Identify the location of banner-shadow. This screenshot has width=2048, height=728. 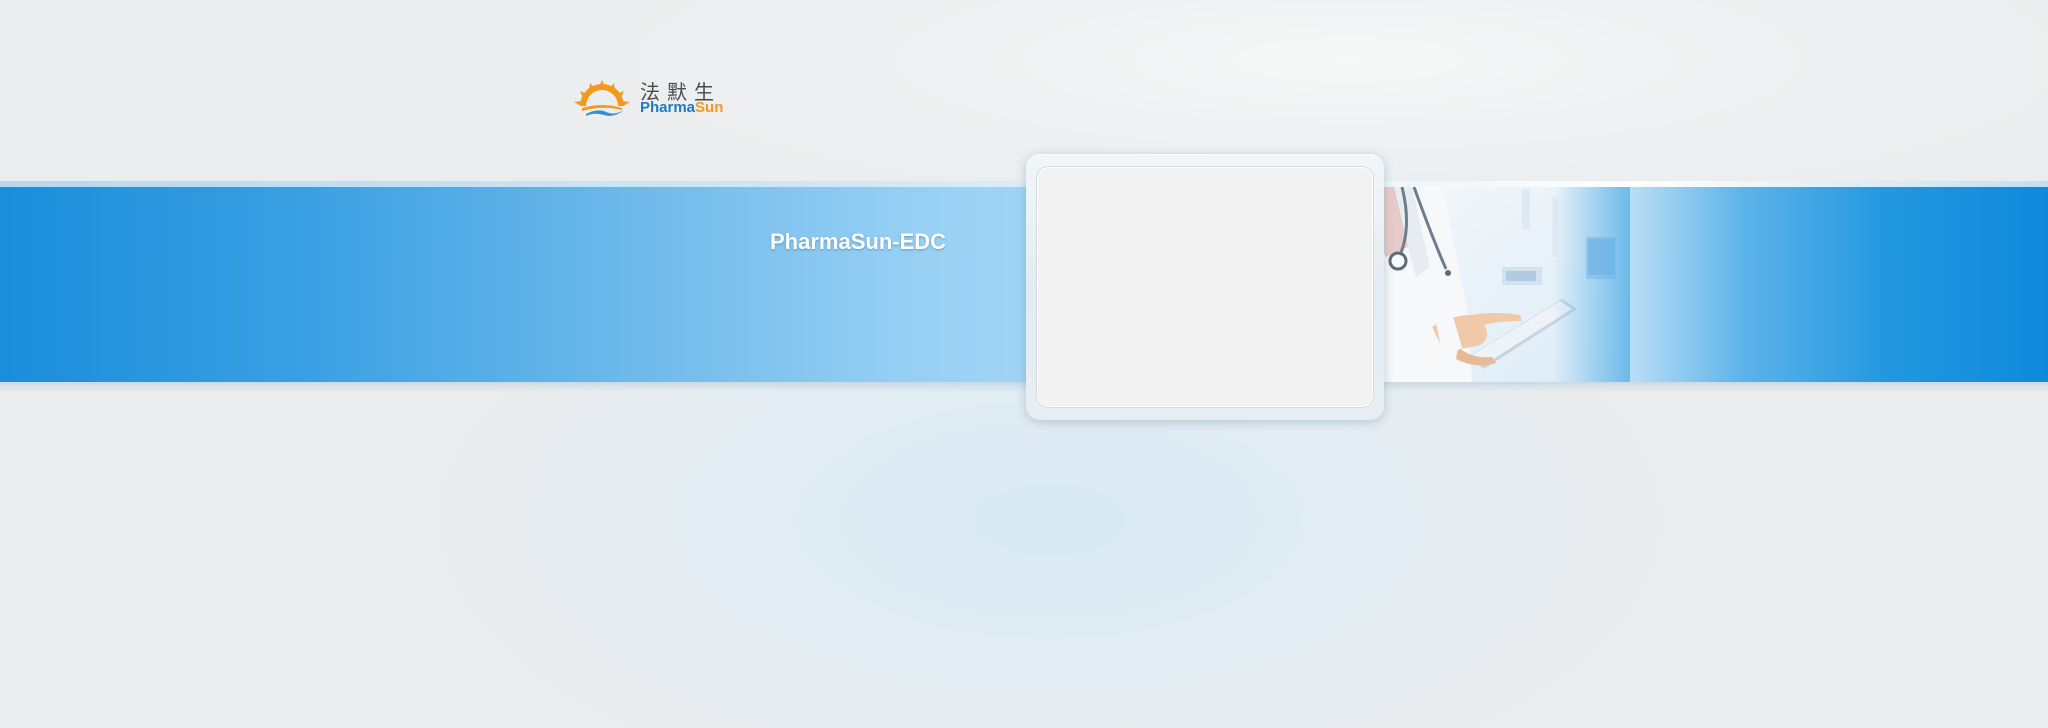
(1024, 387).